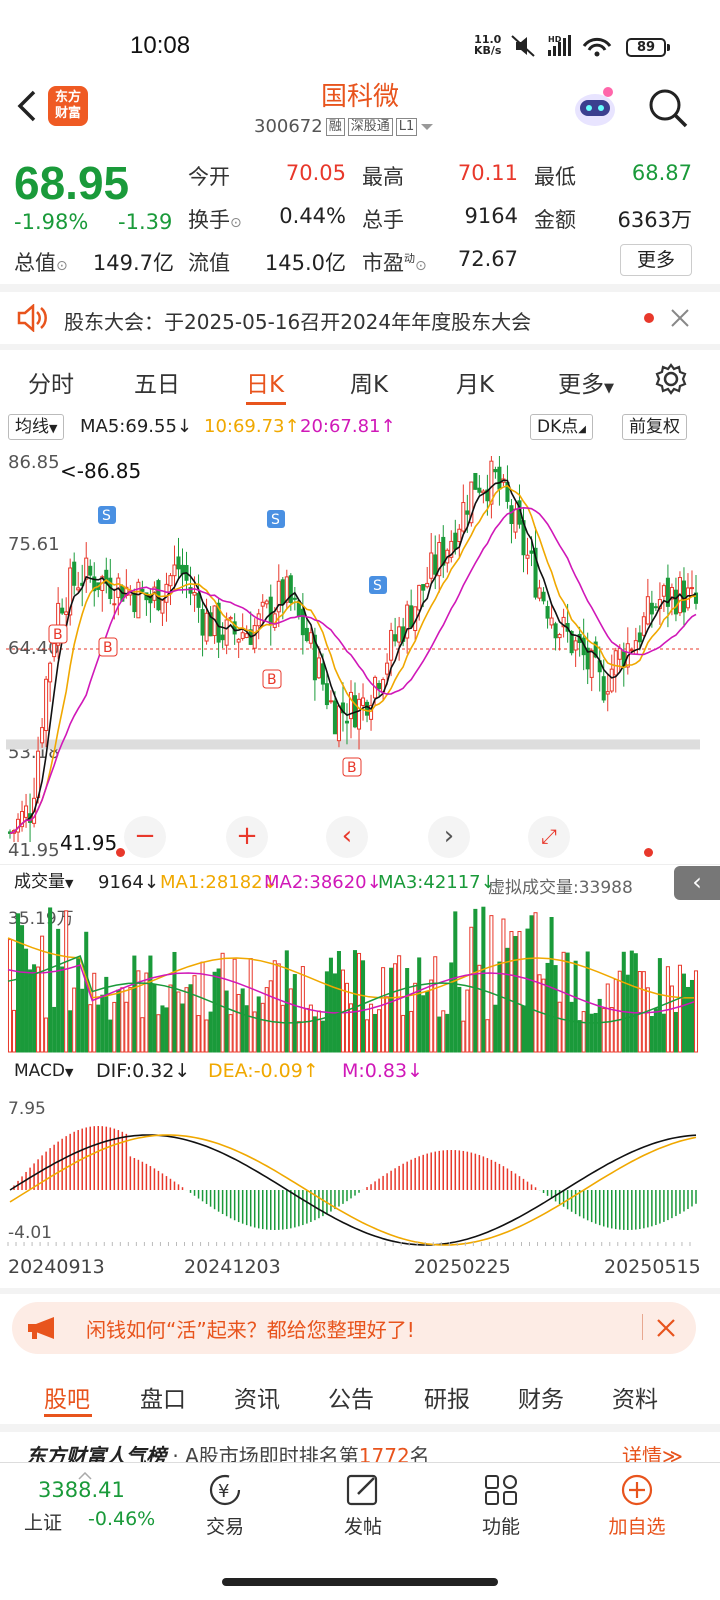 The image size is (720, 1600). What do you see at coordinates (671, 379) in the screenshot?
I see `settings-gear-icon` at bounding box center [671, 379].